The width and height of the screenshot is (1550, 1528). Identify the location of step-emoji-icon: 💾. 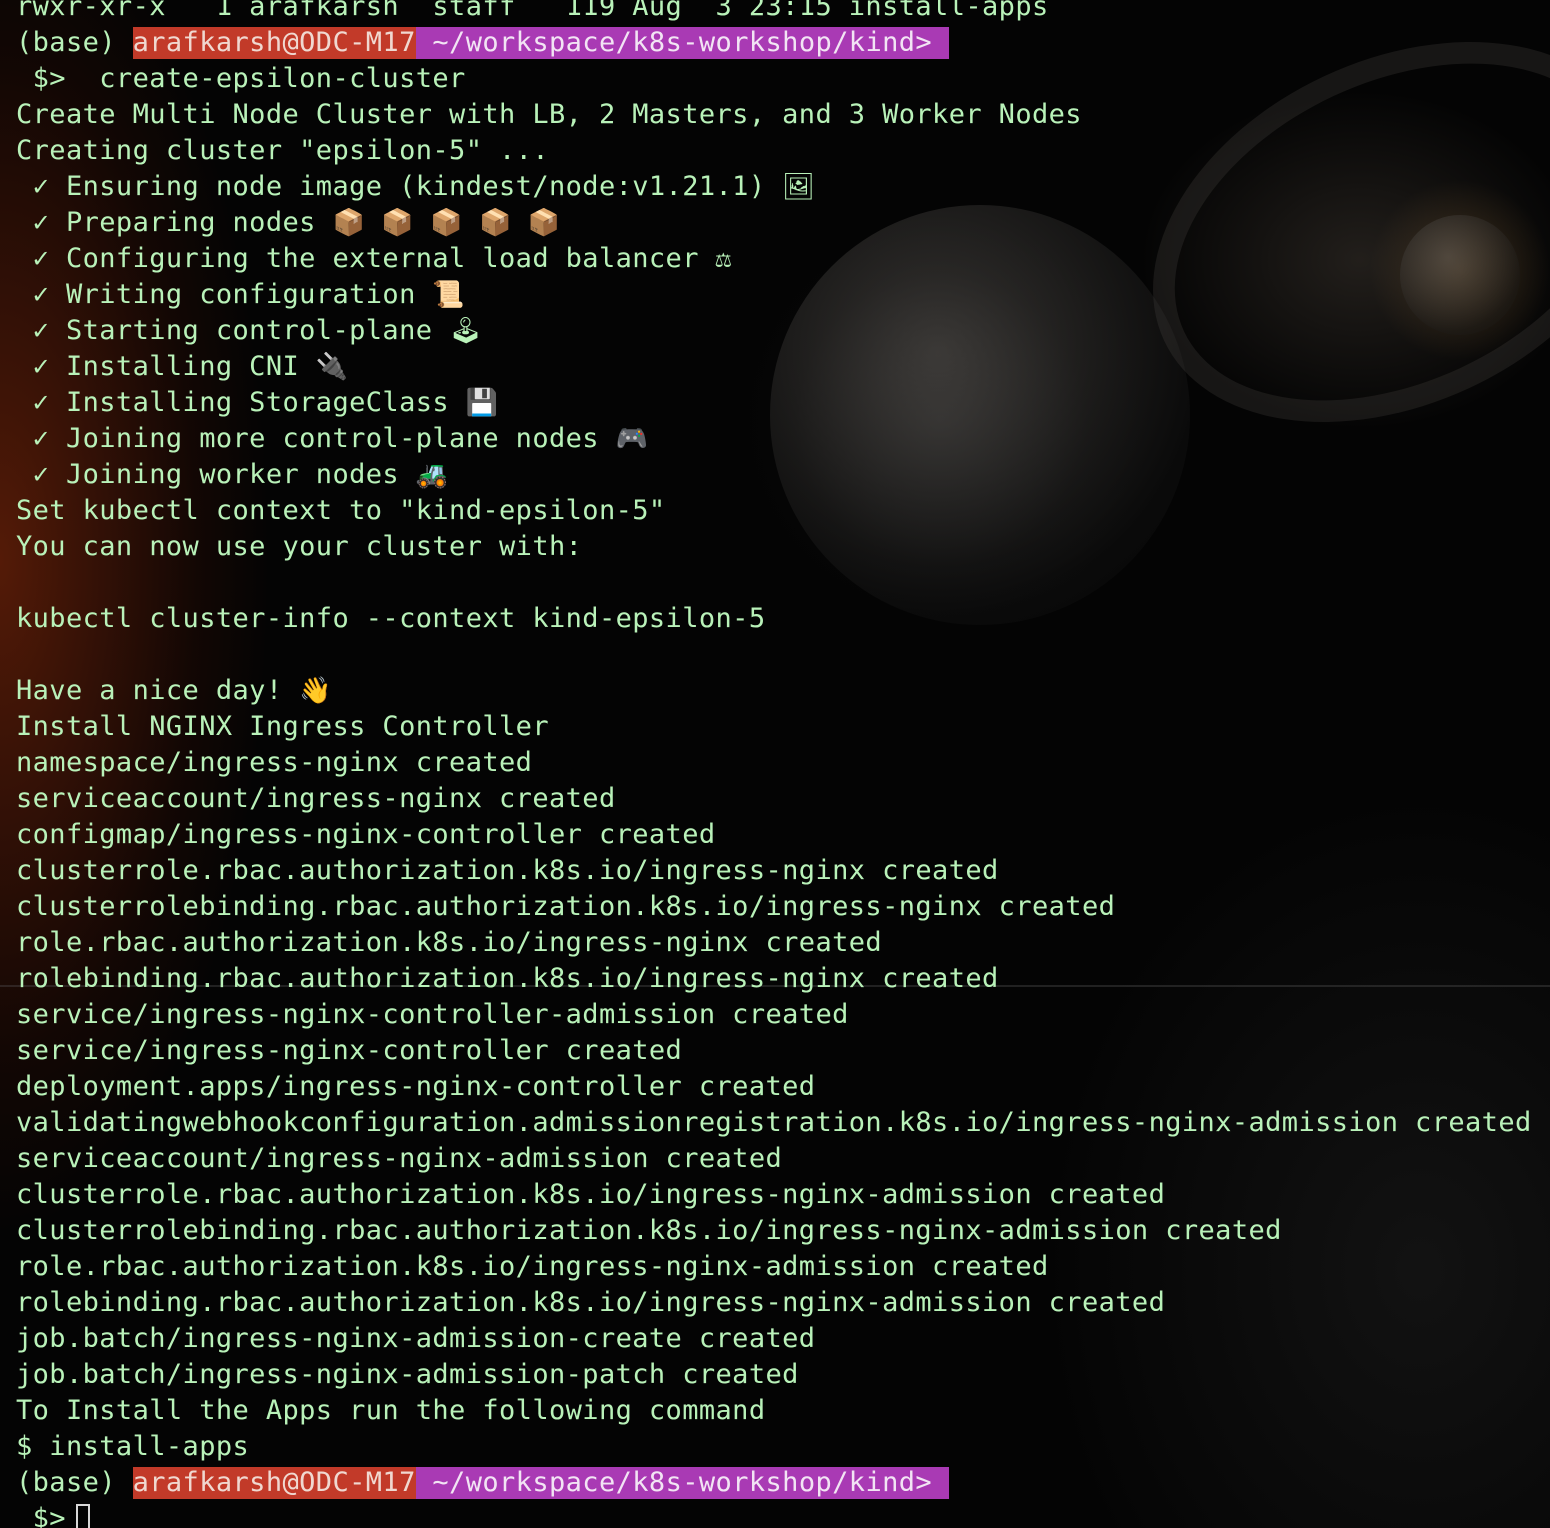
(482, 403).